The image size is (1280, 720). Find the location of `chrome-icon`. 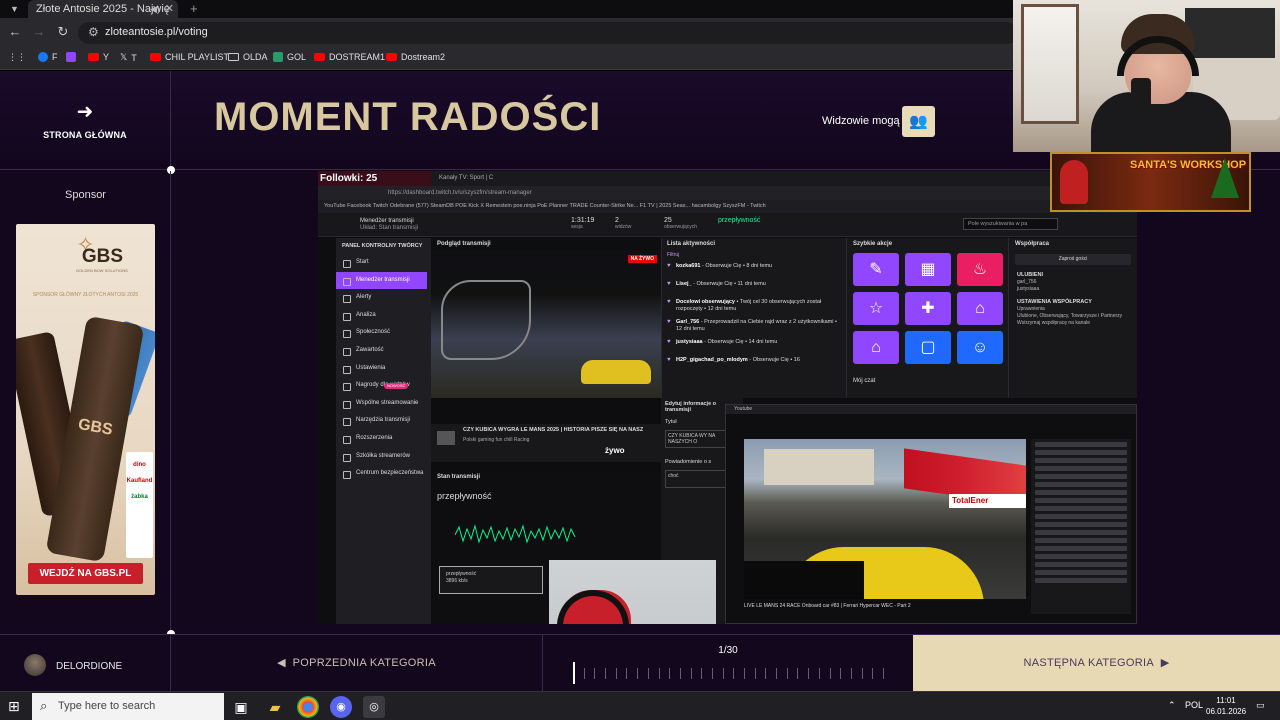

chrome-icon is located at coordinates (308, 707).